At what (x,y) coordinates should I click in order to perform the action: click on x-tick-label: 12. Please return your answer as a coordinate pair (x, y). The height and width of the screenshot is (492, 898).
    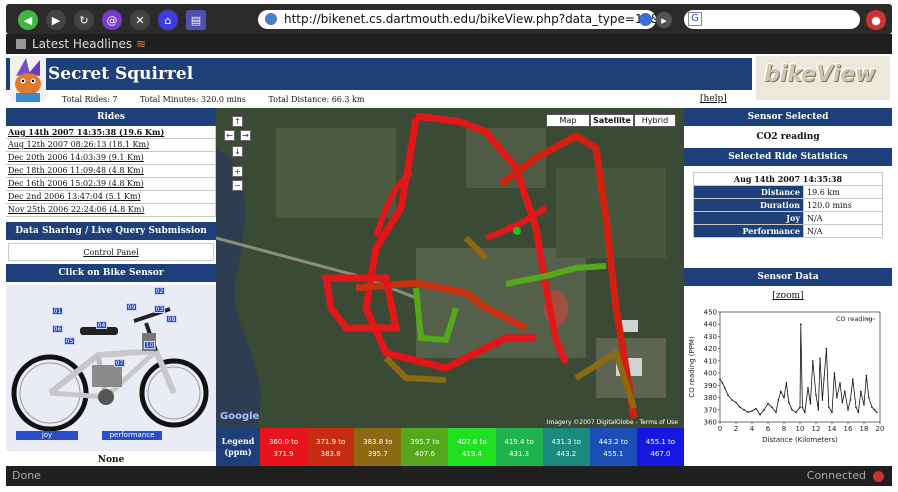
    Looking at the image, I should click on (816, 429).